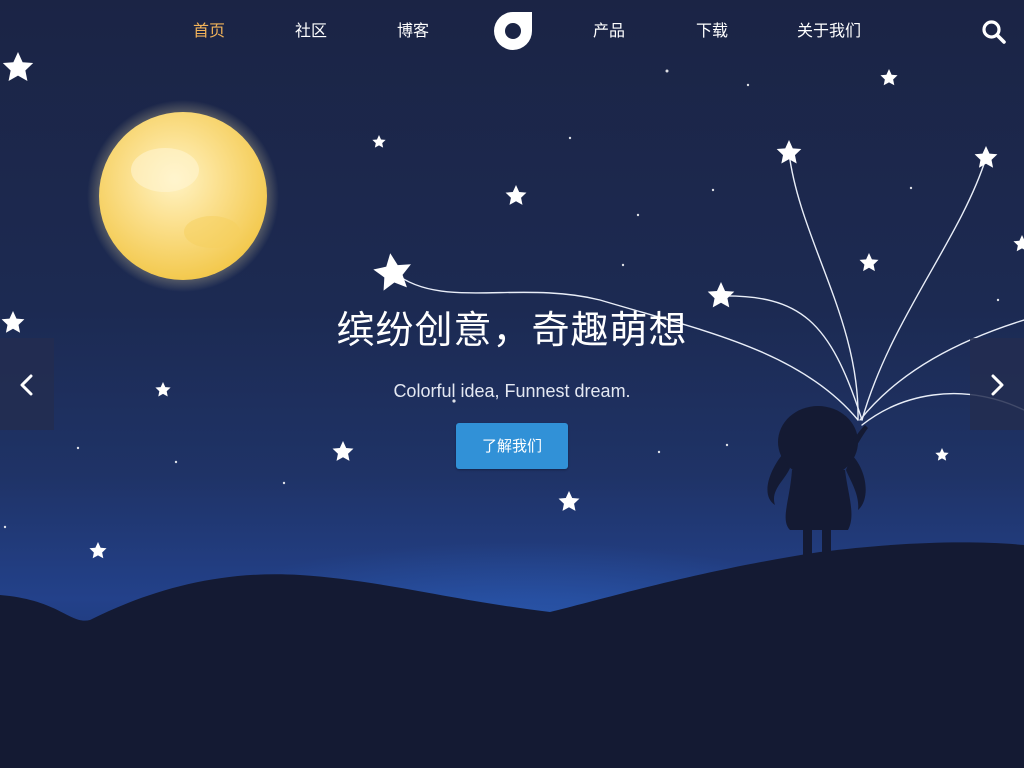 This screenshot has height=768, width=1024. What do you see at coordinates (183, 196) in the screenshot?
I see `moon` at bounding box center [183, 196].